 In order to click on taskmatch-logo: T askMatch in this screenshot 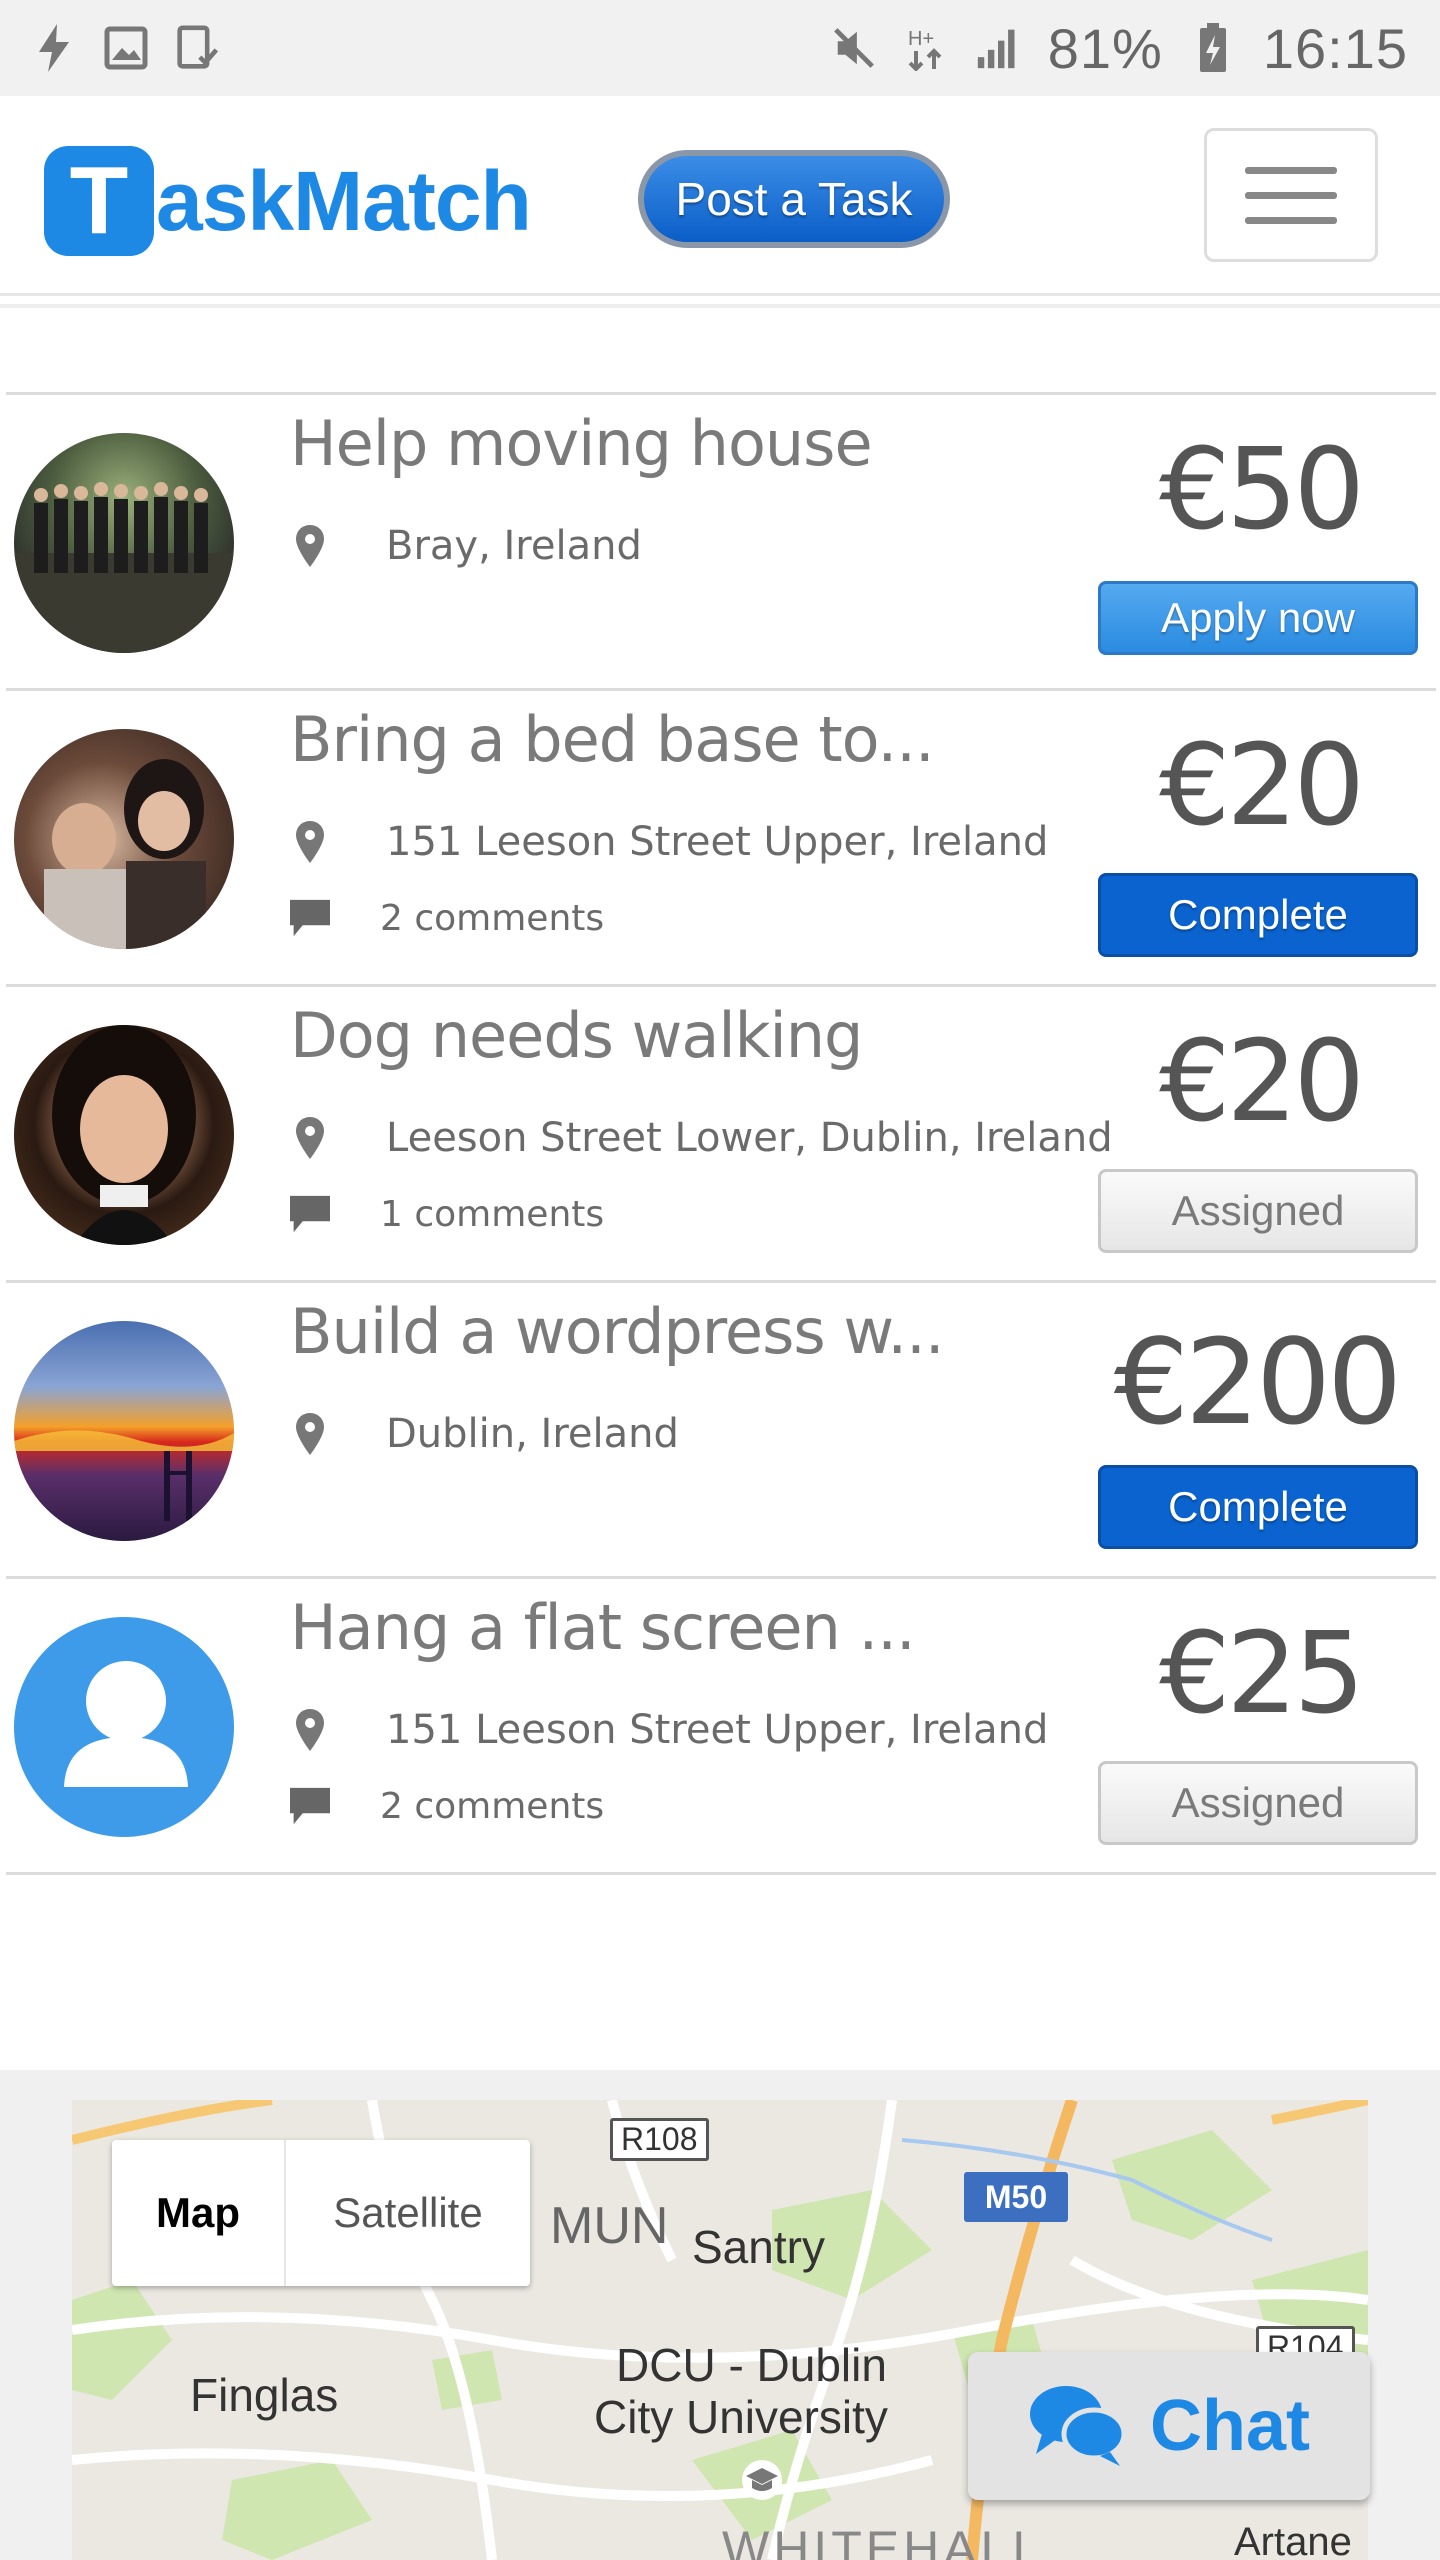, I will do `click(288, 201)`.